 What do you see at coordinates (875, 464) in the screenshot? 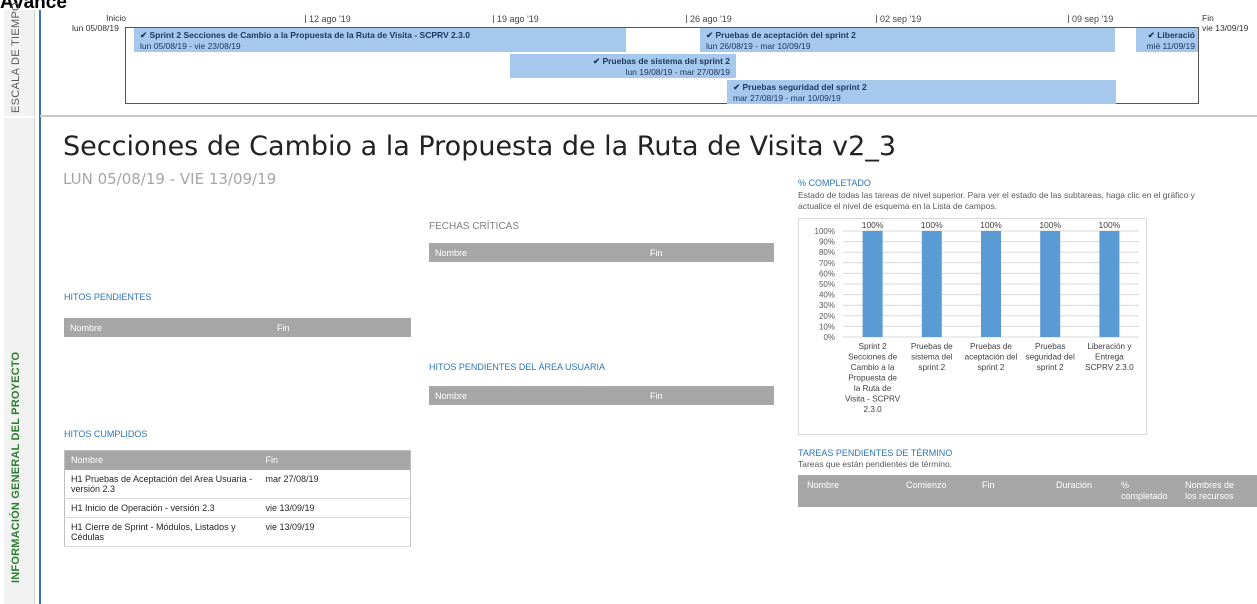
I see `tareas-pendientes-description: Tareas que están pendientes de término.` at bounding box center [875, 464].